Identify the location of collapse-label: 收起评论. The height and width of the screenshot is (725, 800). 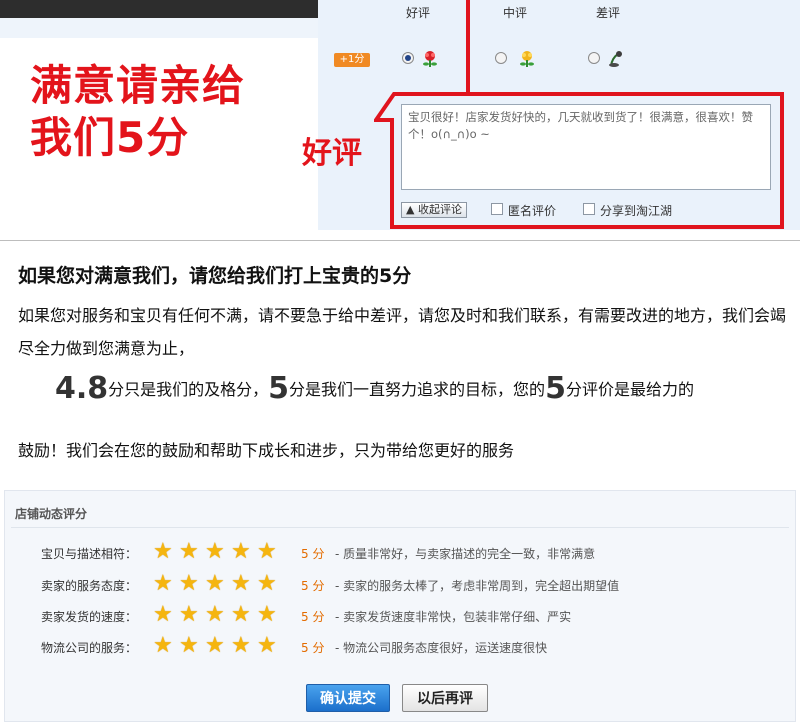
(439, 209).